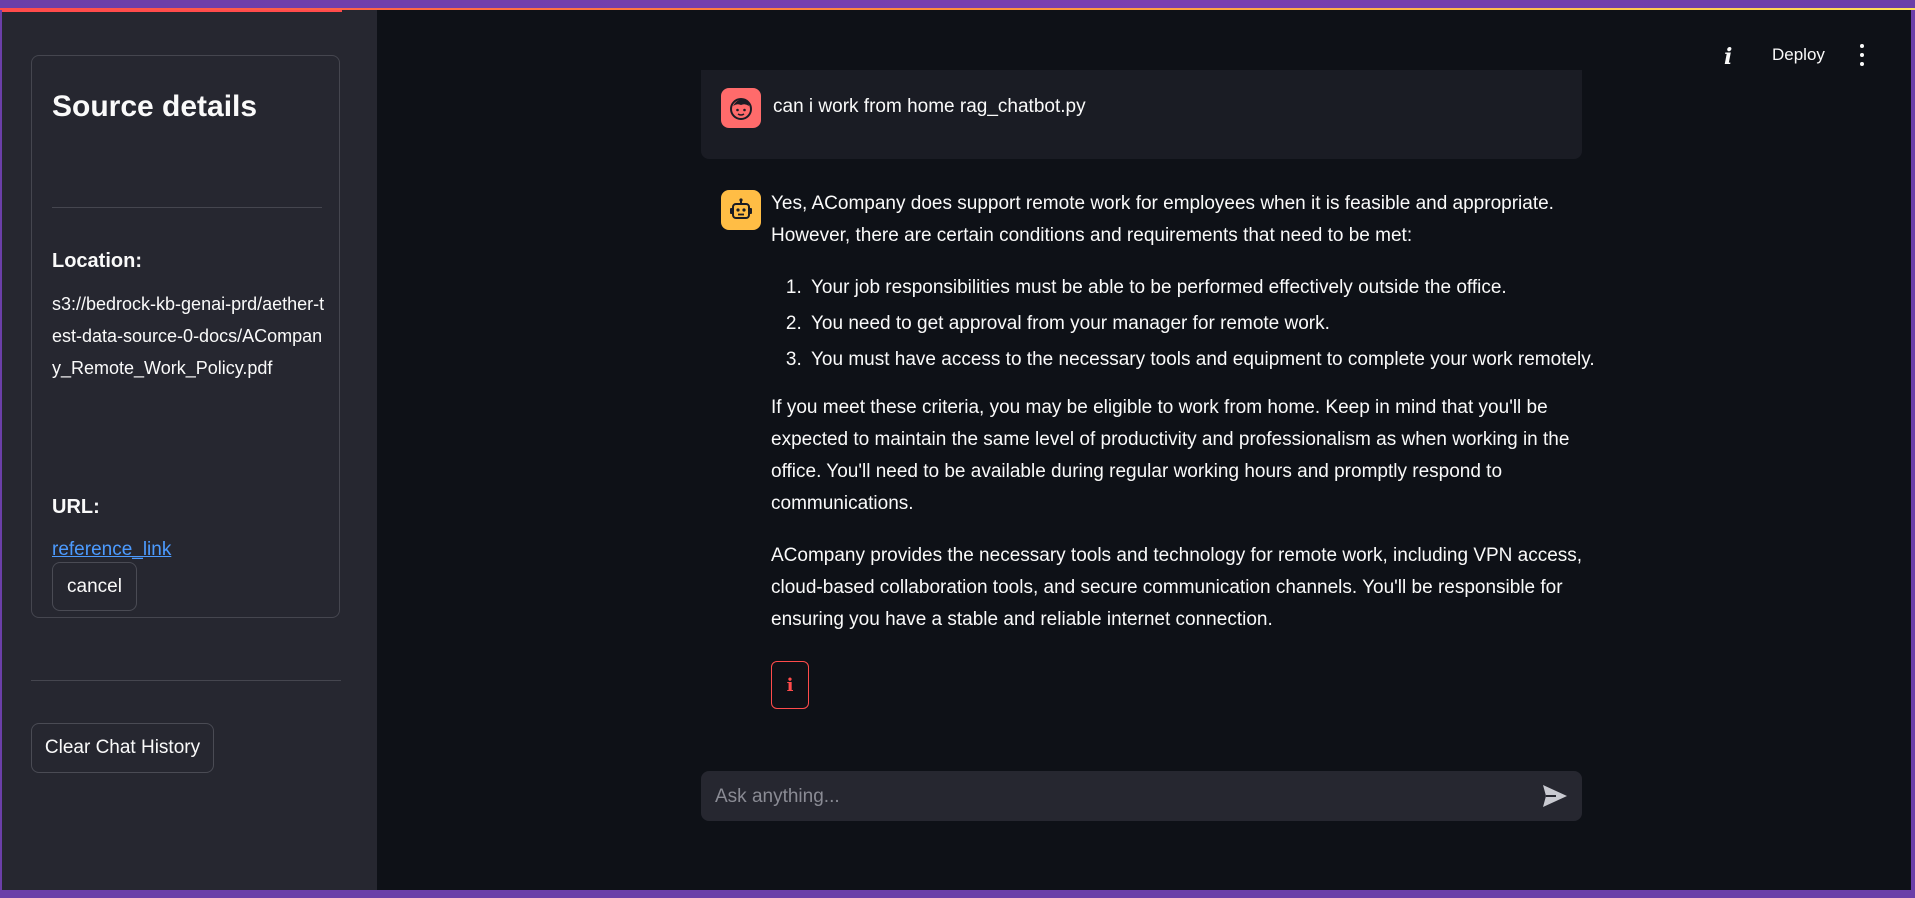  I want to click on clear-chat-history-button: Clear Chat History, so click(122, 748).